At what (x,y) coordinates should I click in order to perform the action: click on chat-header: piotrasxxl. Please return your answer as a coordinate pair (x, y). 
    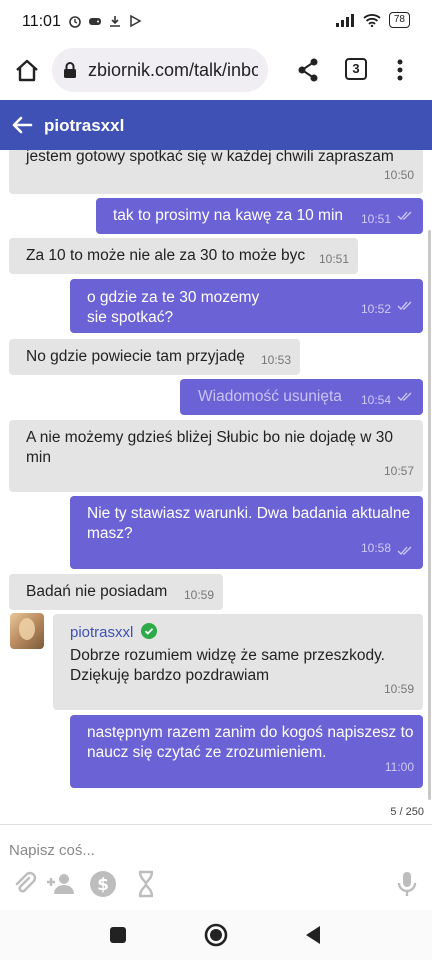
    Looking at the image, I should click on (216, 125).